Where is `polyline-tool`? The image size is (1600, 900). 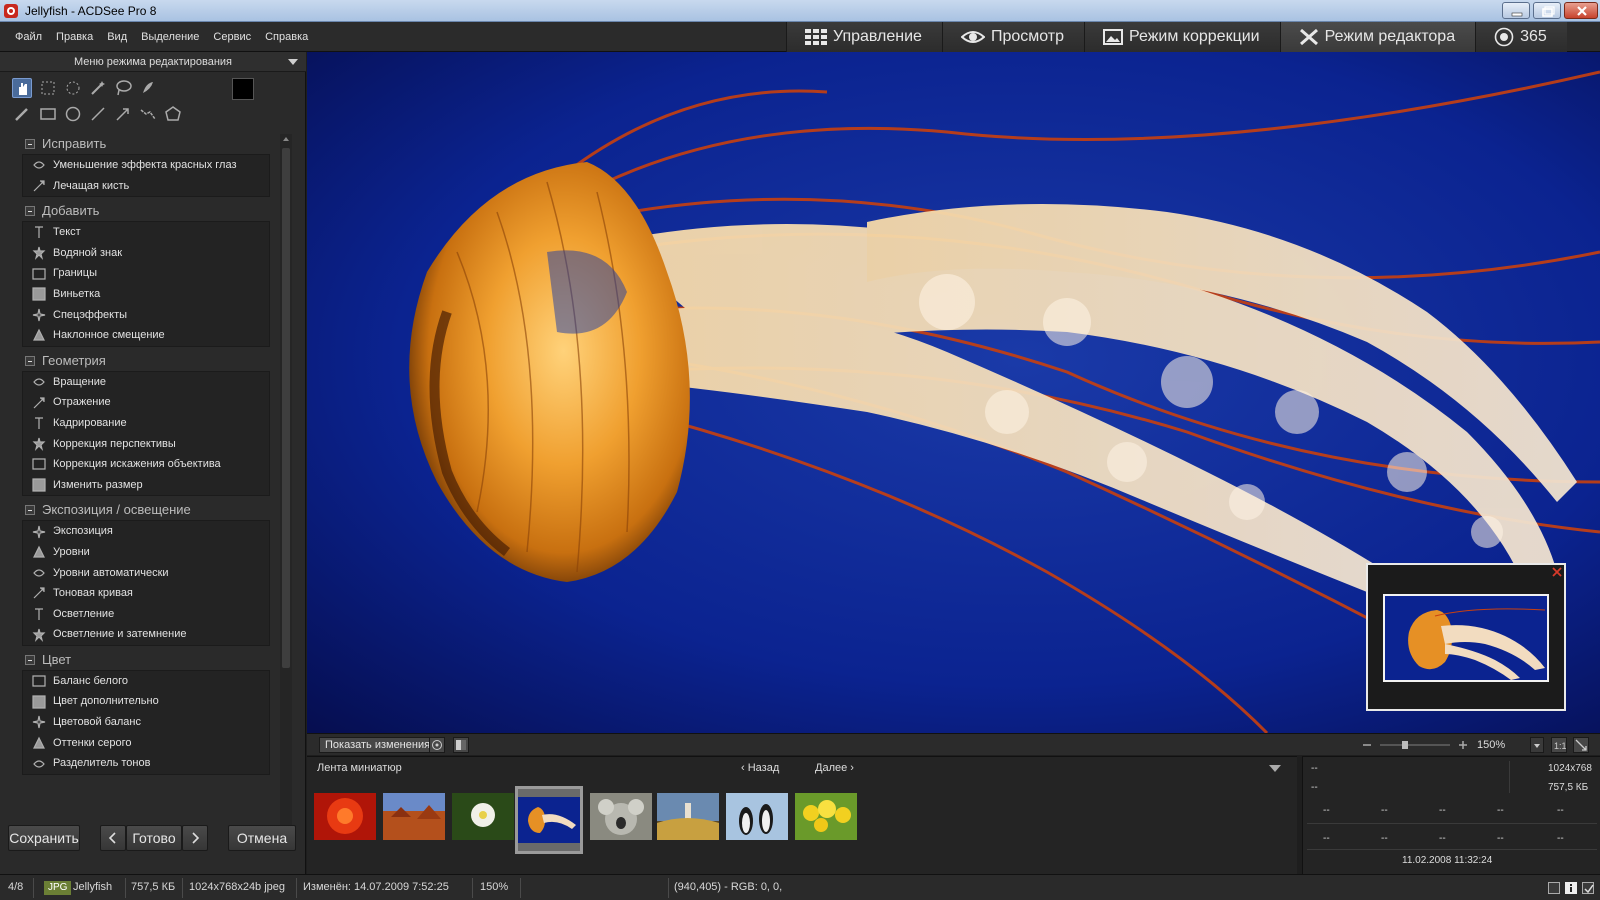 polyline-tool is located at coordinates (148, 114).